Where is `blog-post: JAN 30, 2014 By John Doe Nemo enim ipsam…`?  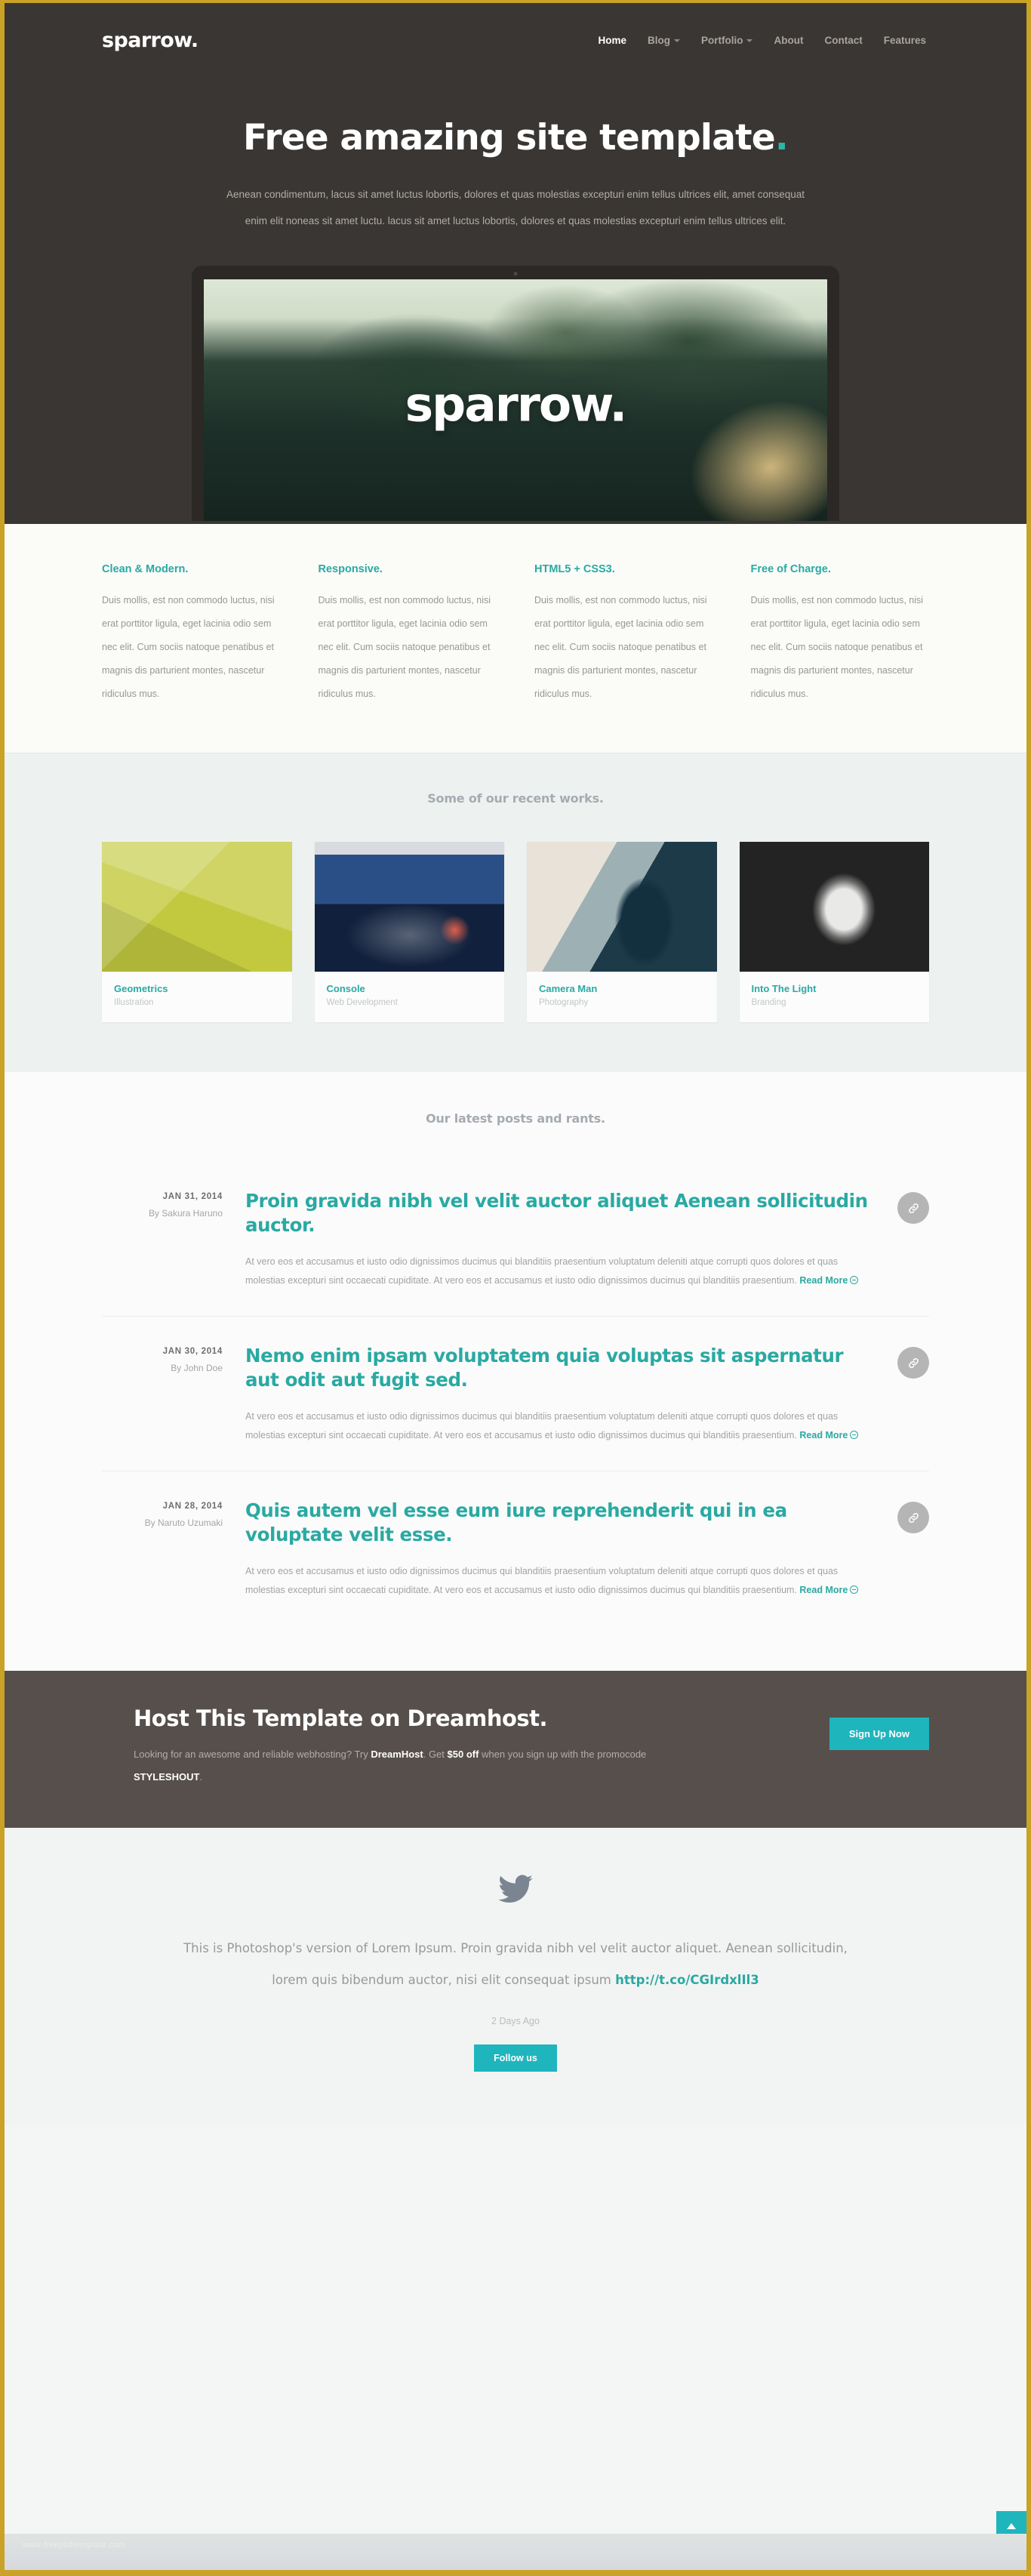 blog-post: JAN 30, 2014 By John Doe Nemo enim ipsam… is located at coordinates (515, 1394).